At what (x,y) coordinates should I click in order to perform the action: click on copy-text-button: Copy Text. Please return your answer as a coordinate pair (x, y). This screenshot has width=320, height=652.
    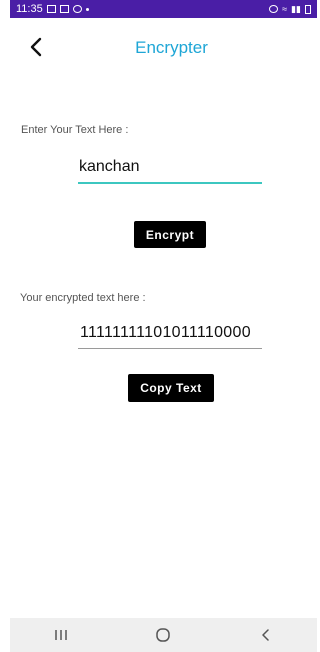
    Looking at the image, I should click on (171, 388).